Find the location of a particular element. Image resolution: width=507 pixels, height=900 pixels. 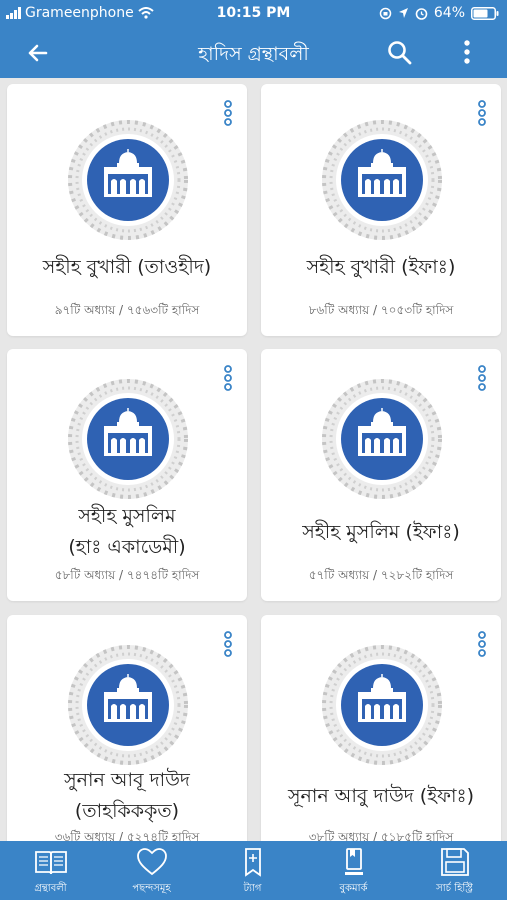

nav-bookmarks: বুকমার্ক is located at coordinates (353, 870).